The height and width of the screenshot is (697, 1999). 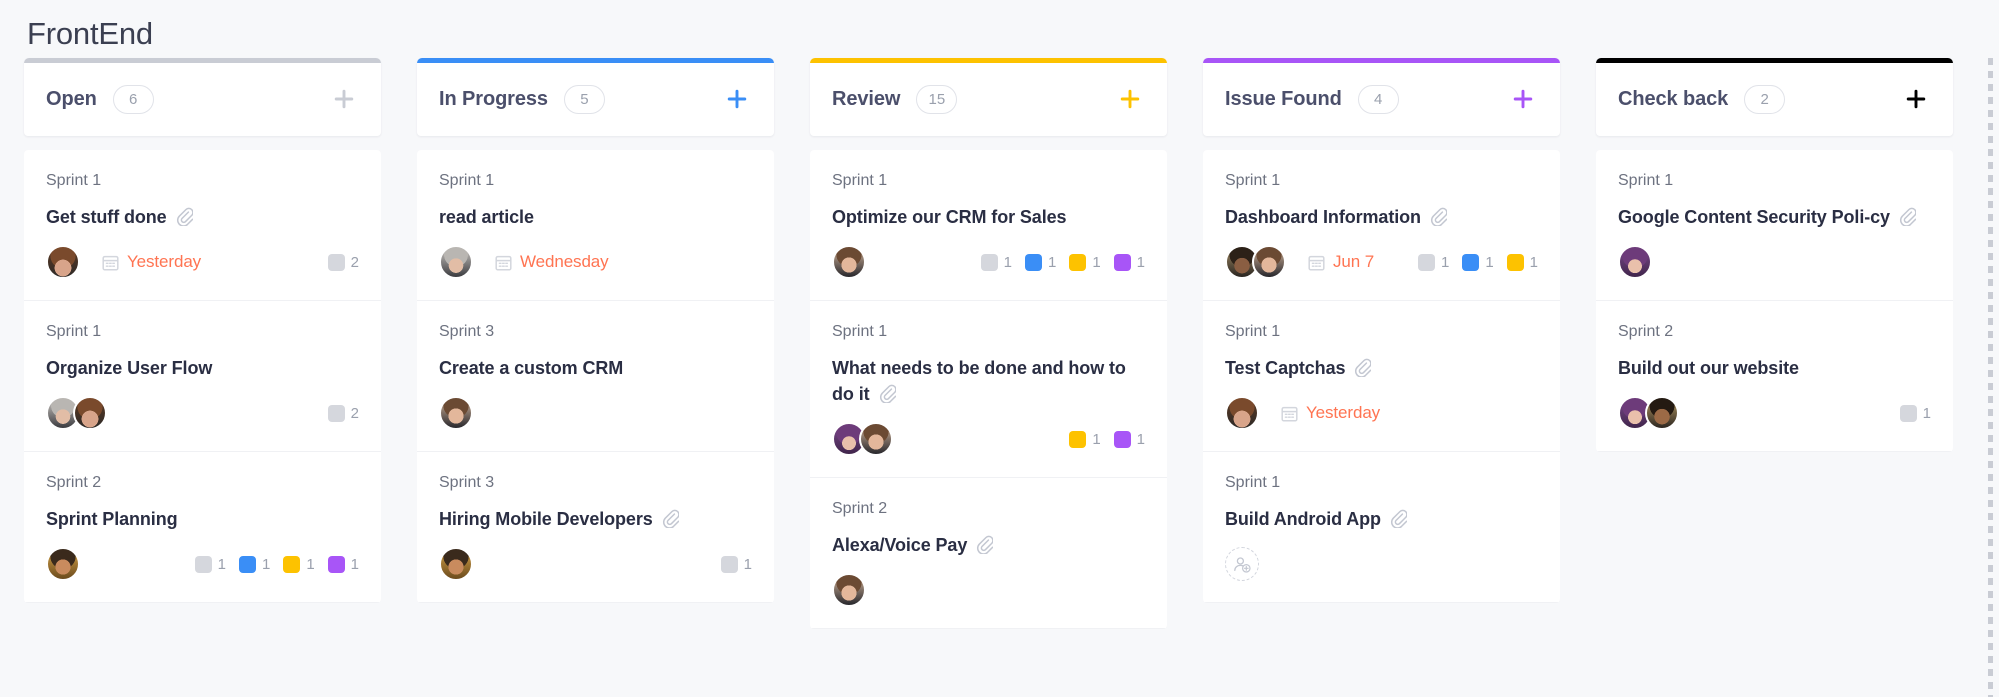 I want to click on card-tags: 2, so click(x=336, y=262).